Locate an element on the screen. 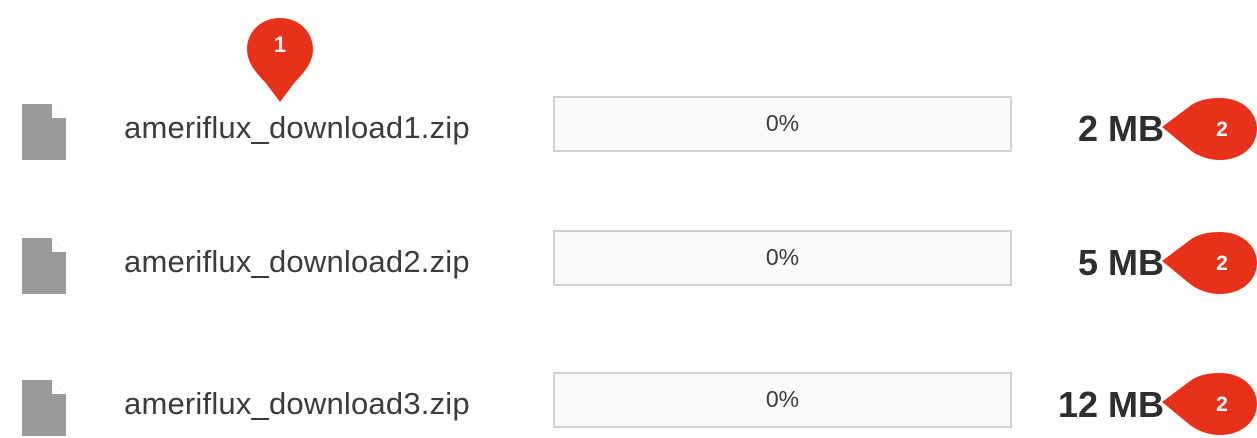  download-row: ameriflux_download3.zip 0% 12 MB is located at coordinates (628, 404).